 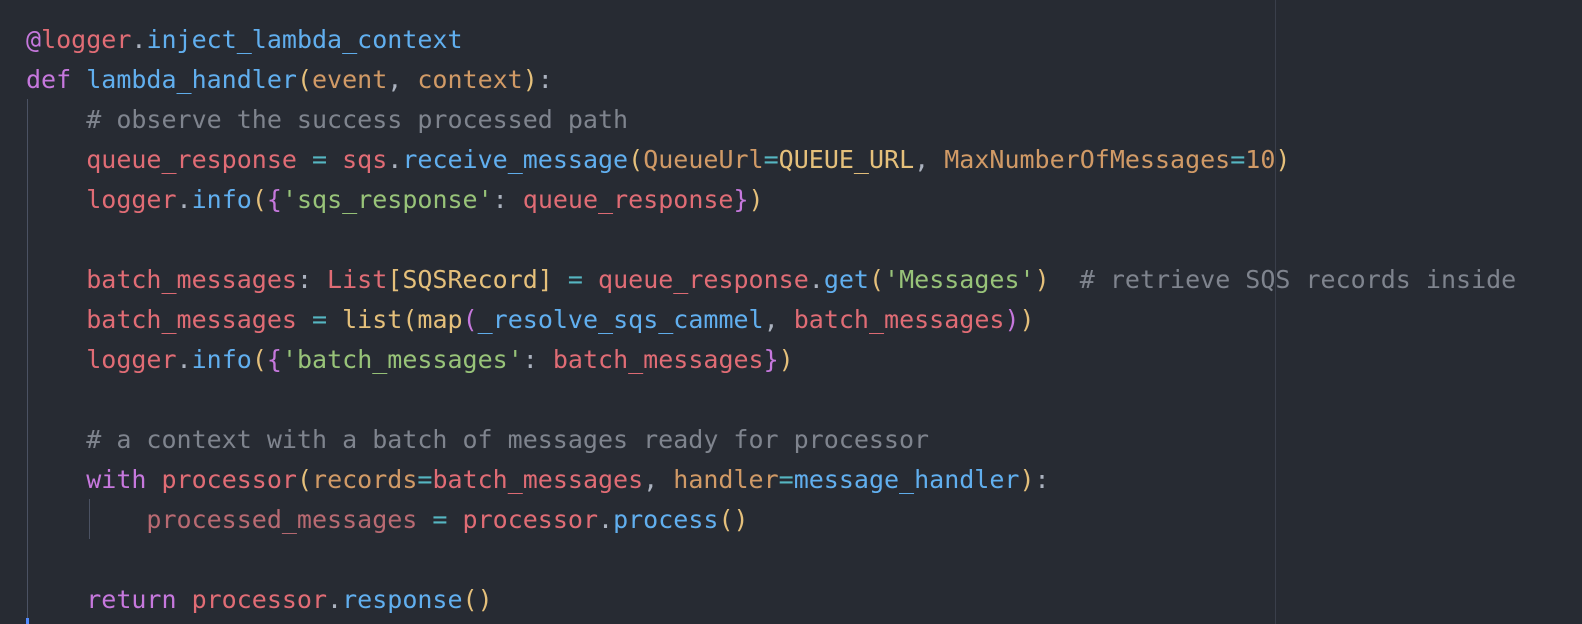 I want to click on code-token: message_handler, so click(x=906, y=479).